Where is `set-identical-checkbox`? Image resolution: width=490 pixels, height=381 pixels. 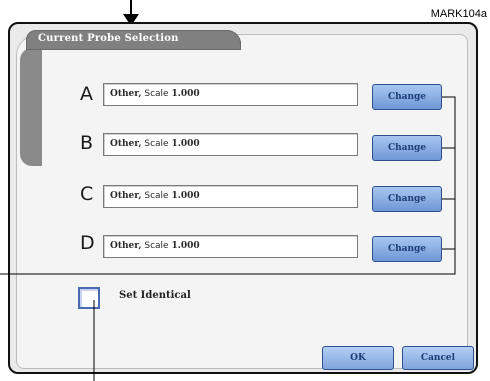
set-identical-checkbox is located at coordinates (89, 298).